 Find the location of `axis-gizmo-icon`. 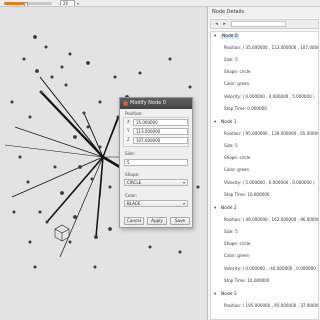

axis-gizmo-icon is located at coordinates (62, 233).